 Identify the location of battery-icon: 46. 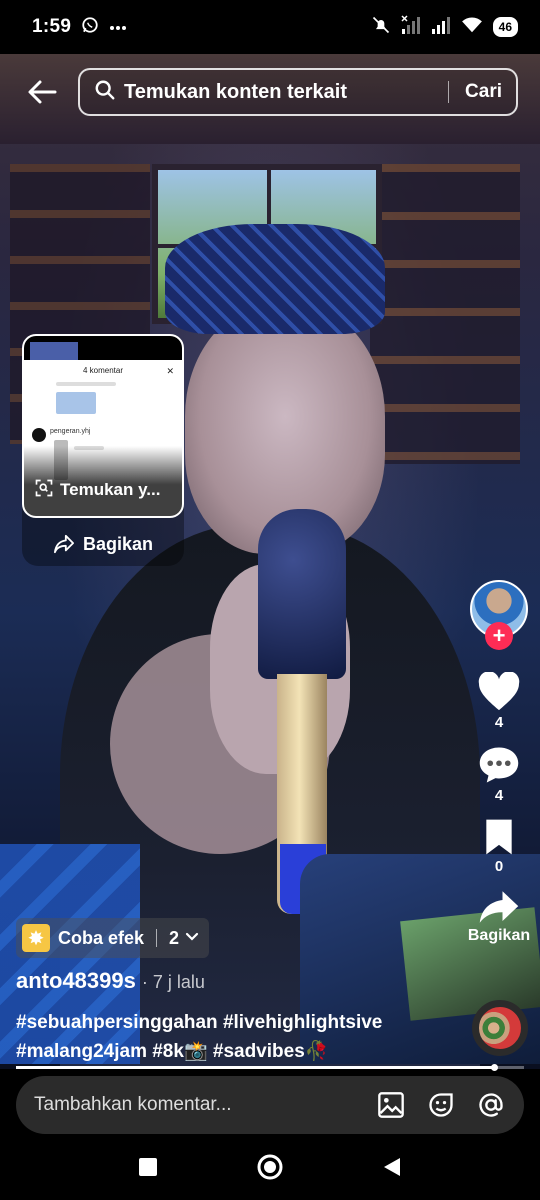
(505, 27).